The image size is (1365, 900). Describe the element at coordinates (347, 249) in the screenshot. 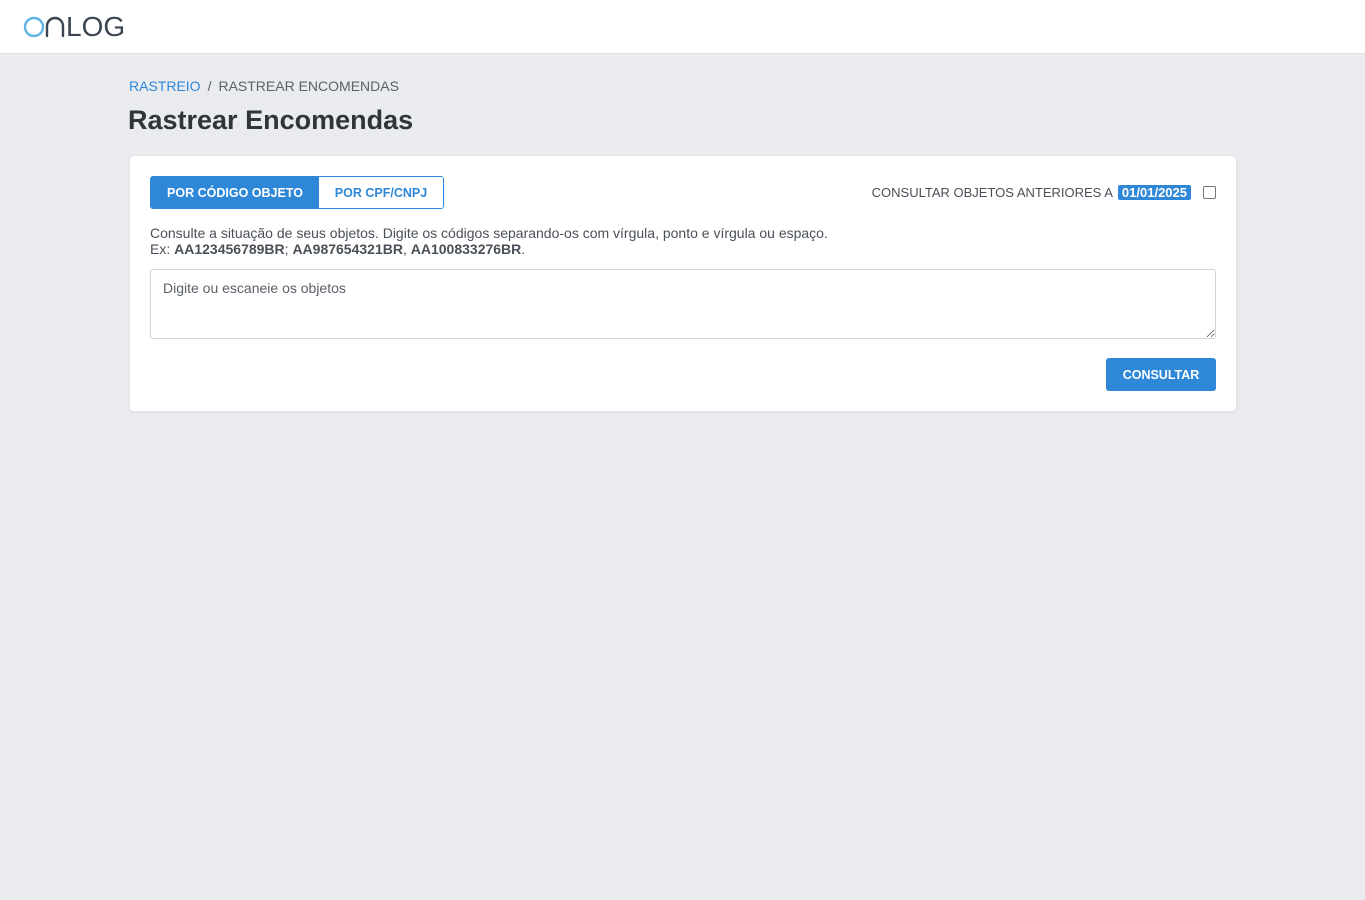

I see `example-code-2: AA987654321BR` at that location.